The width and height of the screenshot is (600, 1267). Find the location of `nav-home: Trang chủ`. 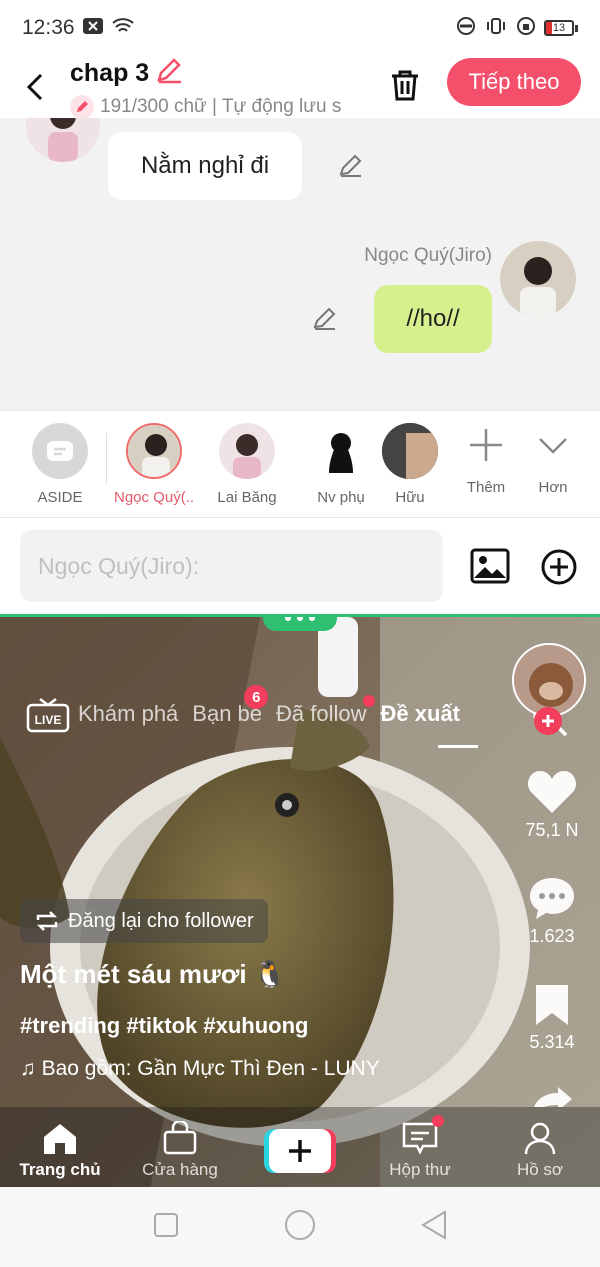

nav-home: Trang chủ is located at coordinates (60, 1147).